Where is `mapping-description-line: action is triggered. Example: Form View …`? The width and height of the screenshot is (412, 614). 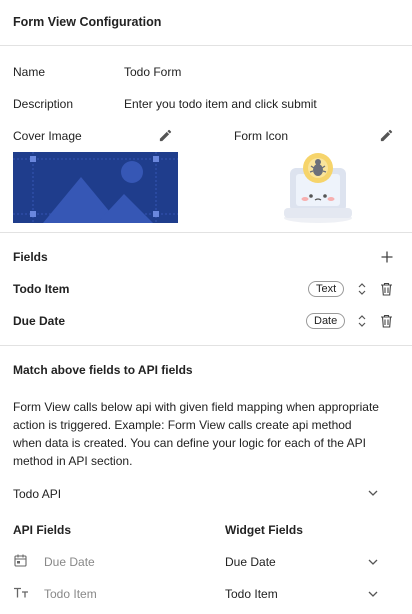
mapping-description-line: action is triggered. Example: Form View … is located at coordinates (182, 425).